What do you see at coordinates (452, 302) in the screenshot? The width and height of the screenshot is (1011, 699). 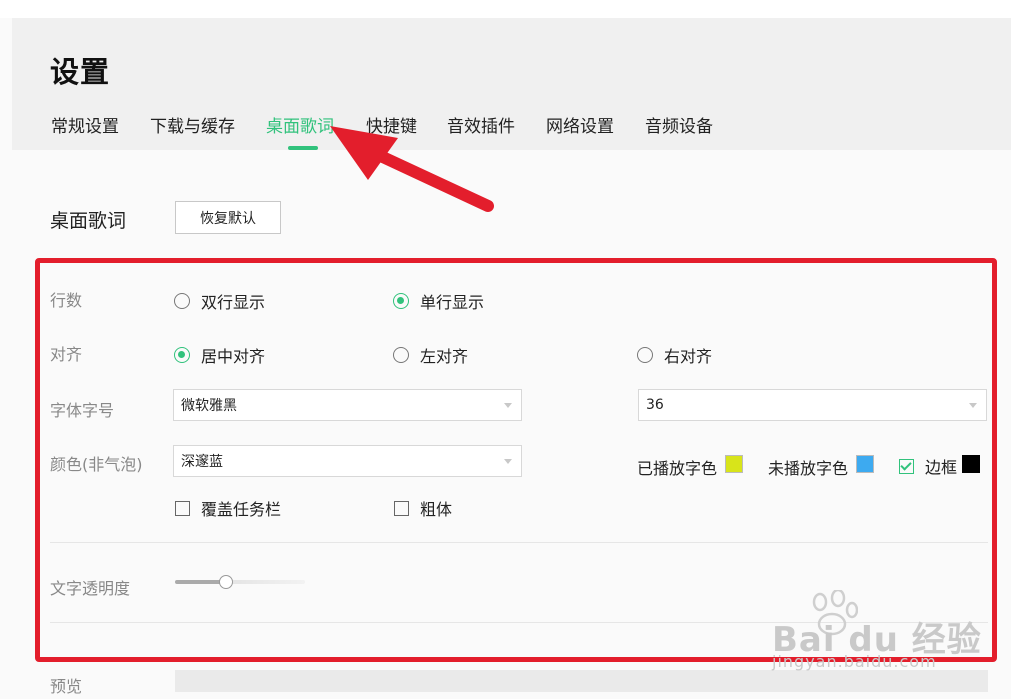 I see `radio-label: 单行显示` at bounding box center [452, 302].